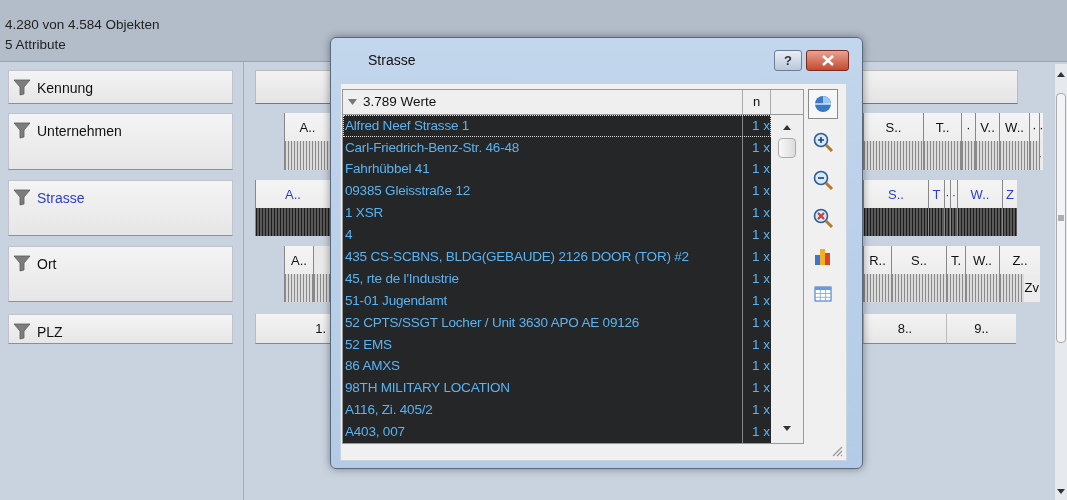  I want to click on zoom-reset-icon, so click(823, 218).